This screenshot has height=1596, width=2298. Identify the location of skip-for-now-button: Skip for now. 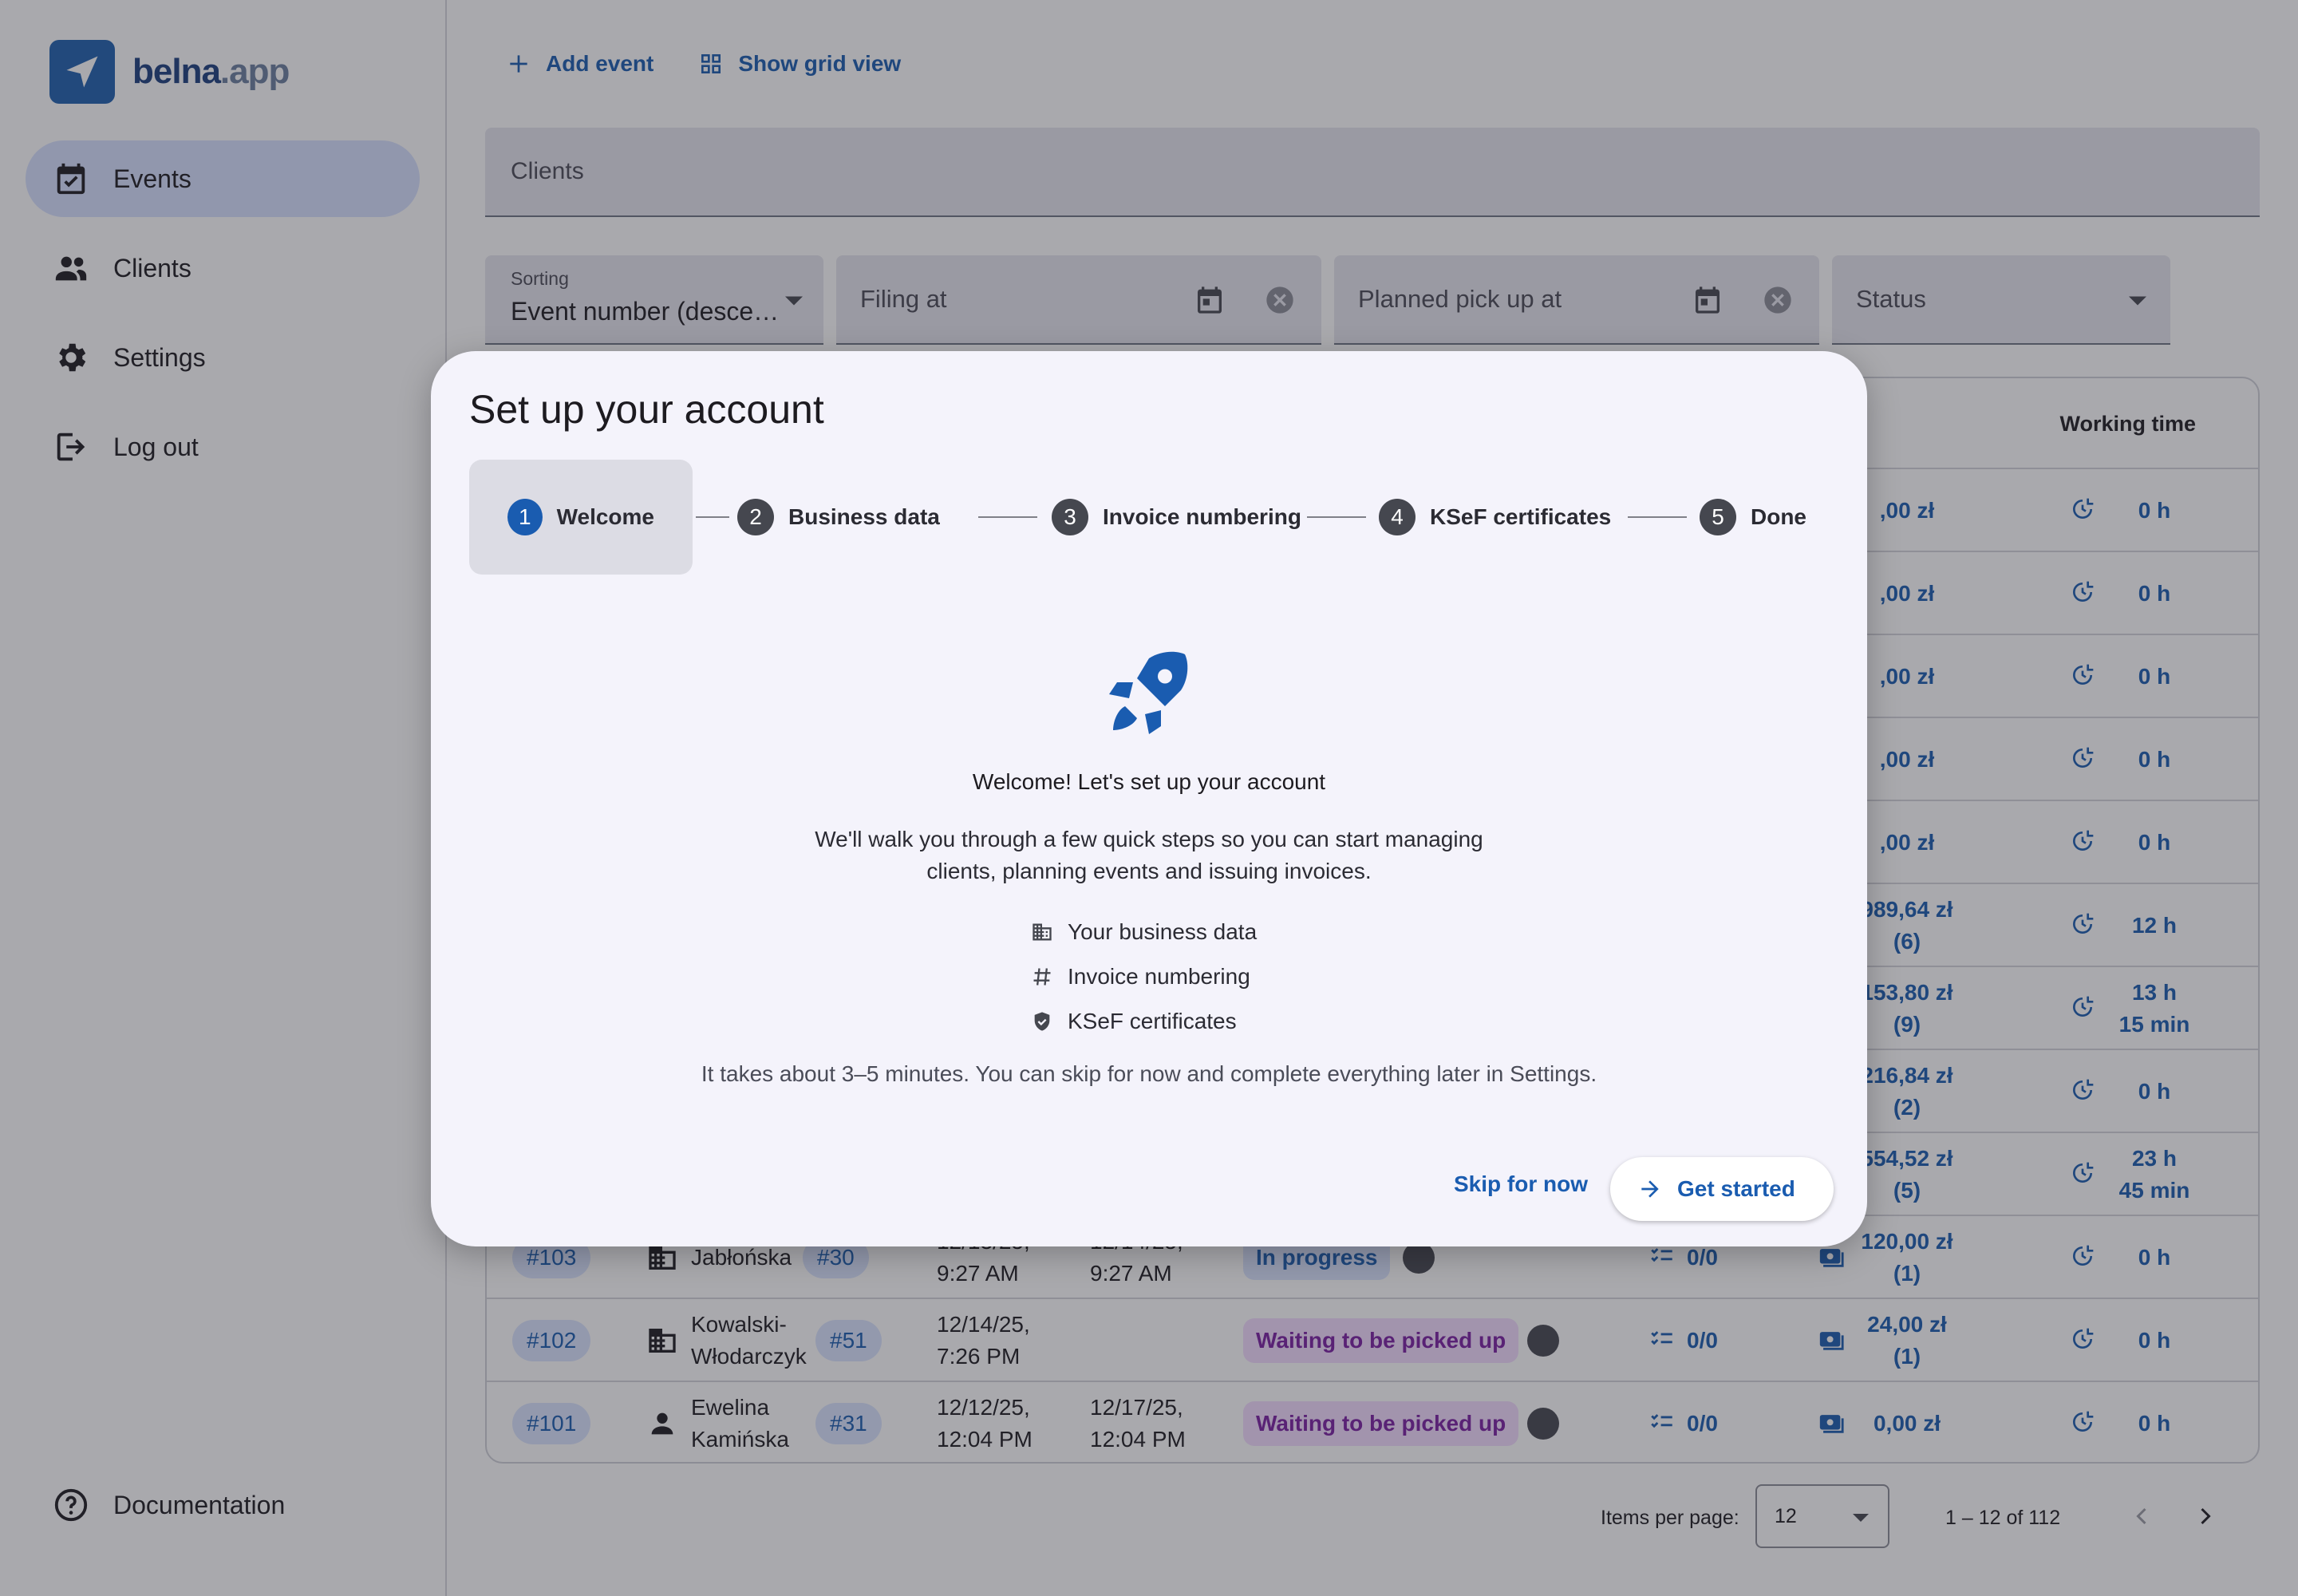
(1521, 1184).